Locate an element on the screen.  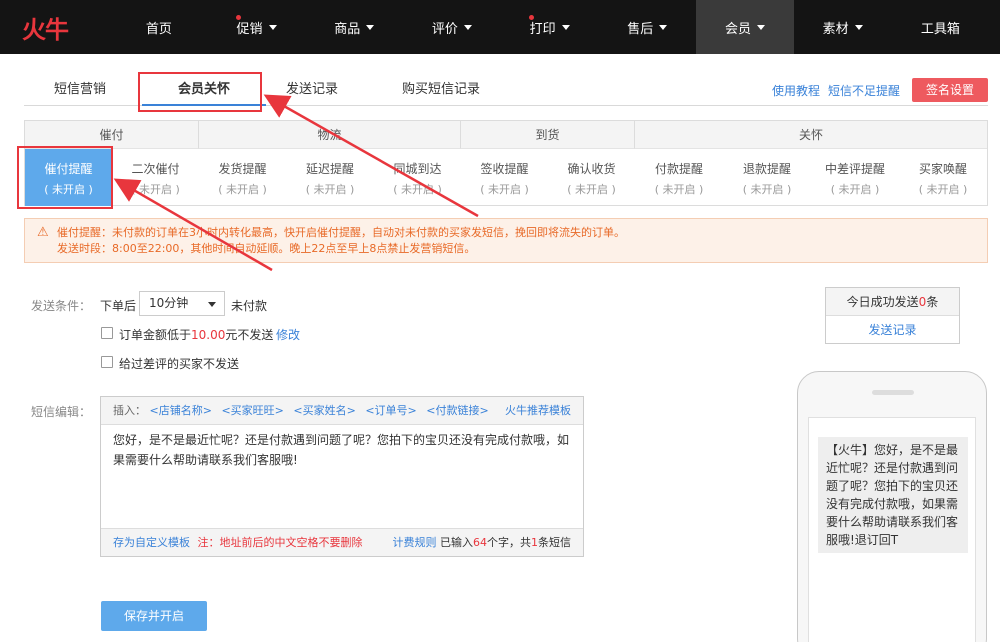
cat-item-city-arrival: 同城到达 ( 未开启 ) is located at coordinates (417, 177).